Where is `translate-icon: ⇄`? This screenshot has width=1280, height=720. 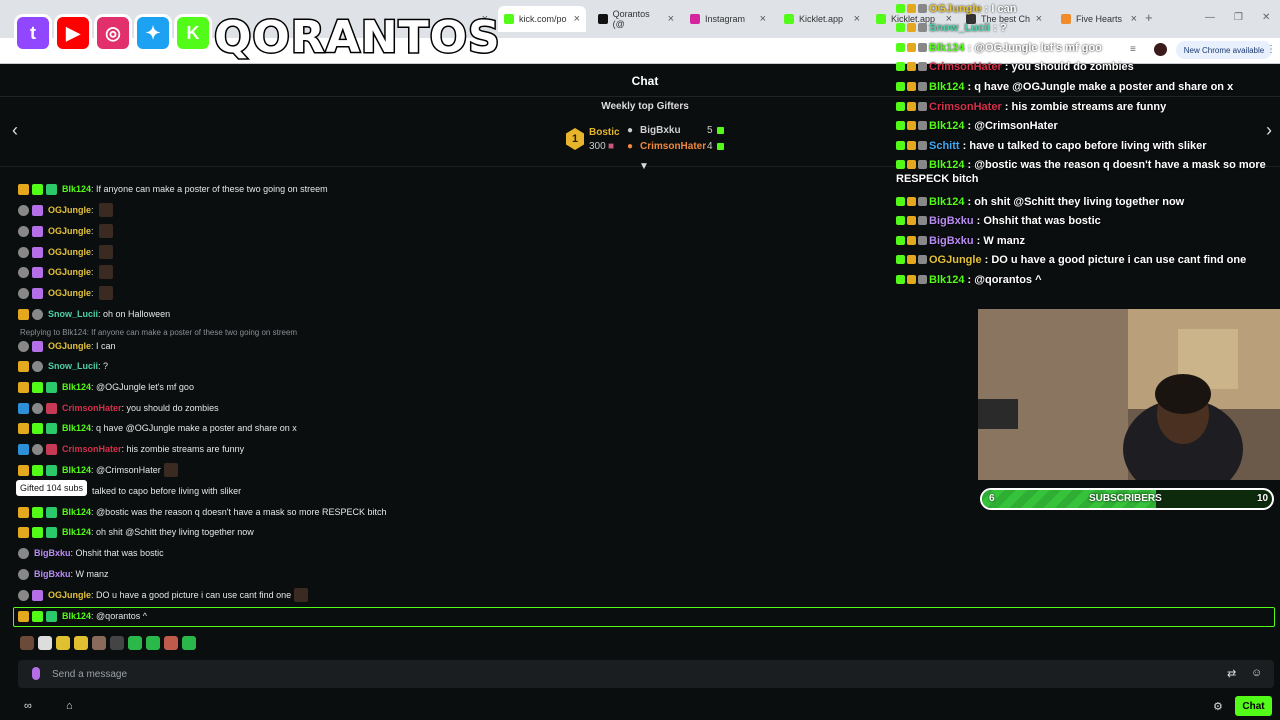
translate-icon: ⇄ is located at coordinates (1231, 673).